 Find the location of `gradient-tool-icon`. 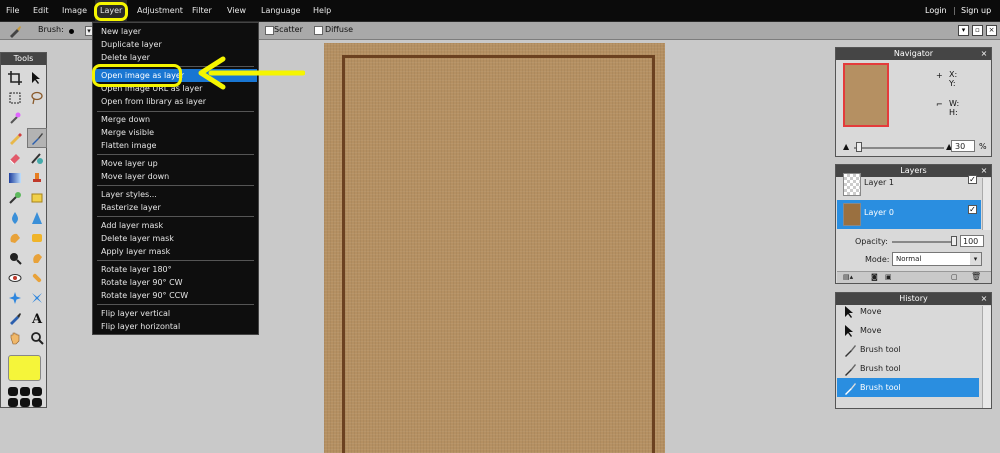

gradient-tool-icon is located at coordinates (15, 178).